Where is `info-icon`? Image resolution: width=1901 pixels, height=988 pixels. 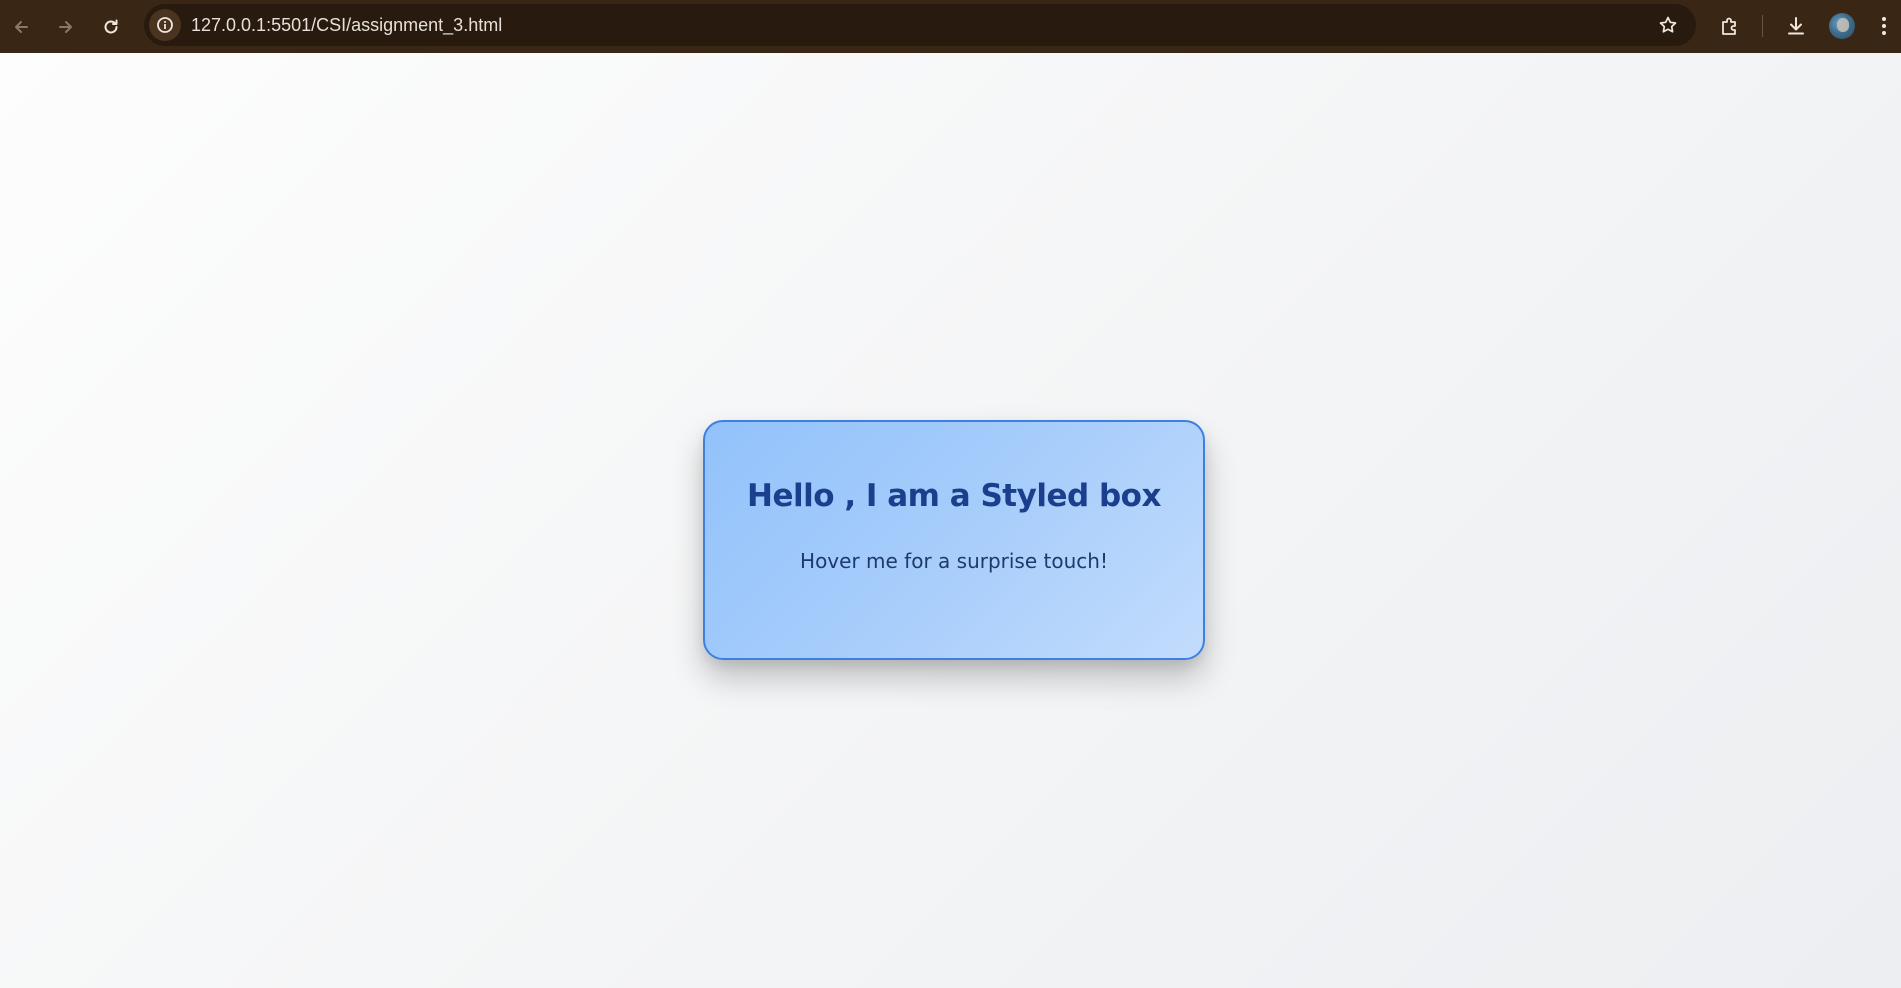
info-icon is located at coordinates (165, 25).